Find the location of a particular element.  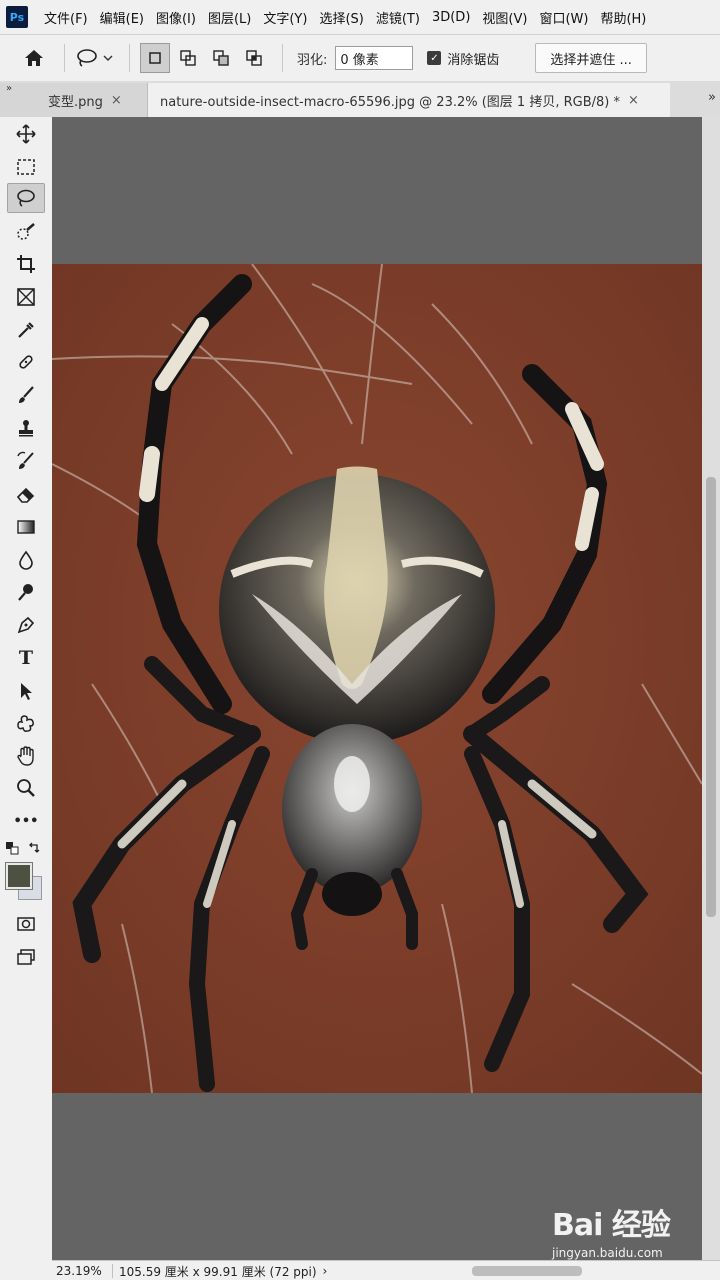

tools-panel: T ••• is located at coordinates (26, 698).